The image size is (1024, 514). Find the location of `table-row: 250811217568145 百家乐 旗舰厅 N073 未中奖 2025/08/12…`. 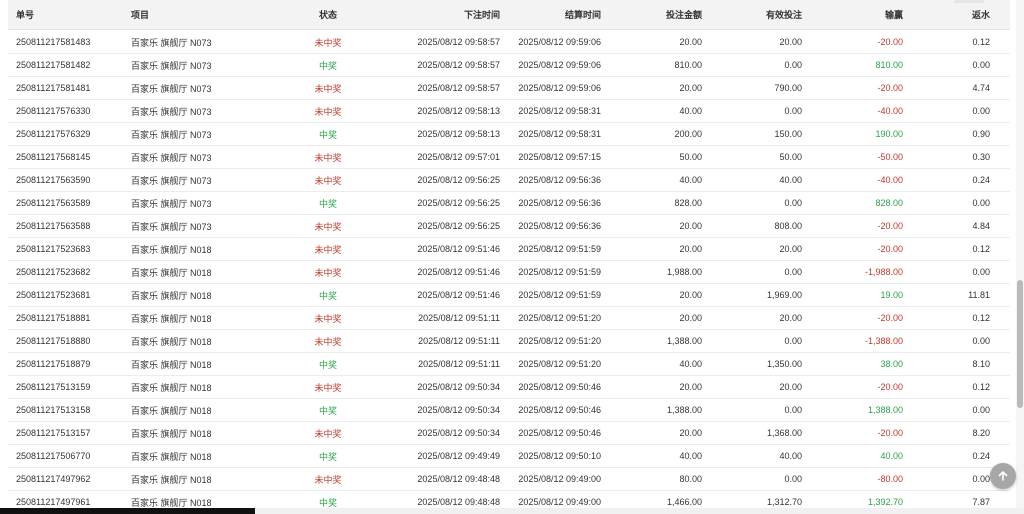

table-row: 250811217568145 百家乐 旗舰厅 N073 未中奖 2025/08/12… is located at coordinates (509, 157).